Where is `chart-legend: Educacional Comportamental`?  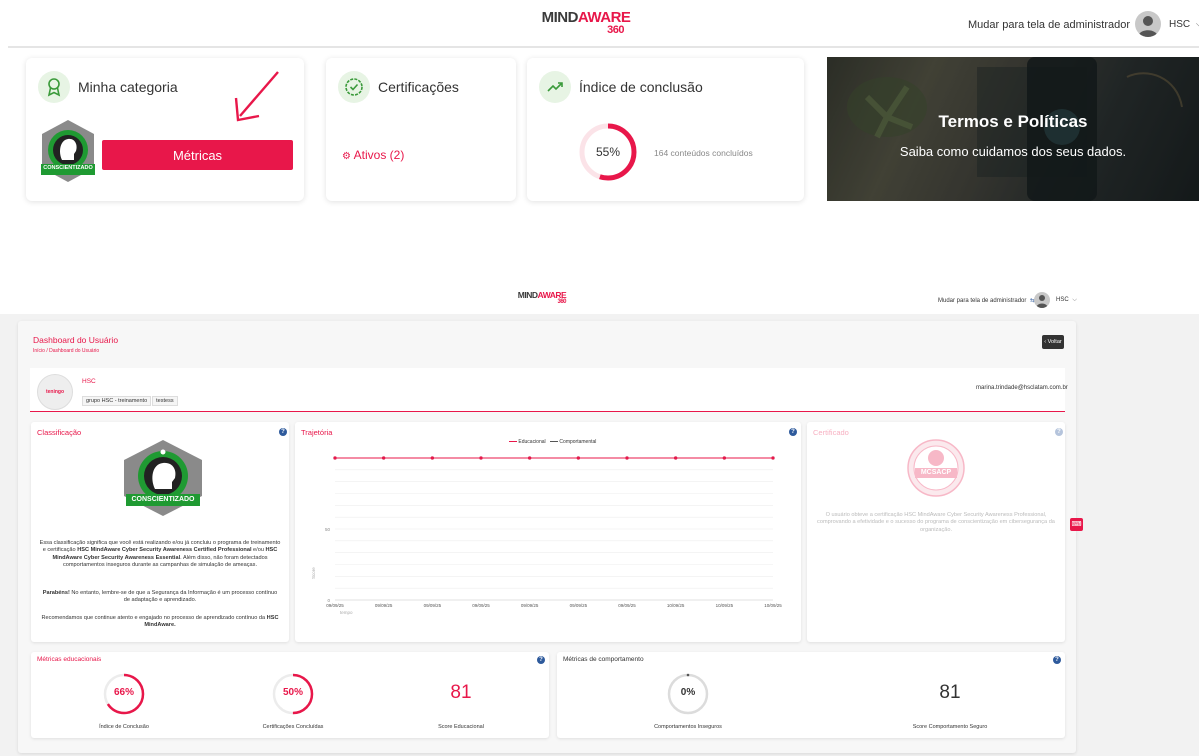 chart-legend: Educacional Comportamental is located at coordinates (552, 442).